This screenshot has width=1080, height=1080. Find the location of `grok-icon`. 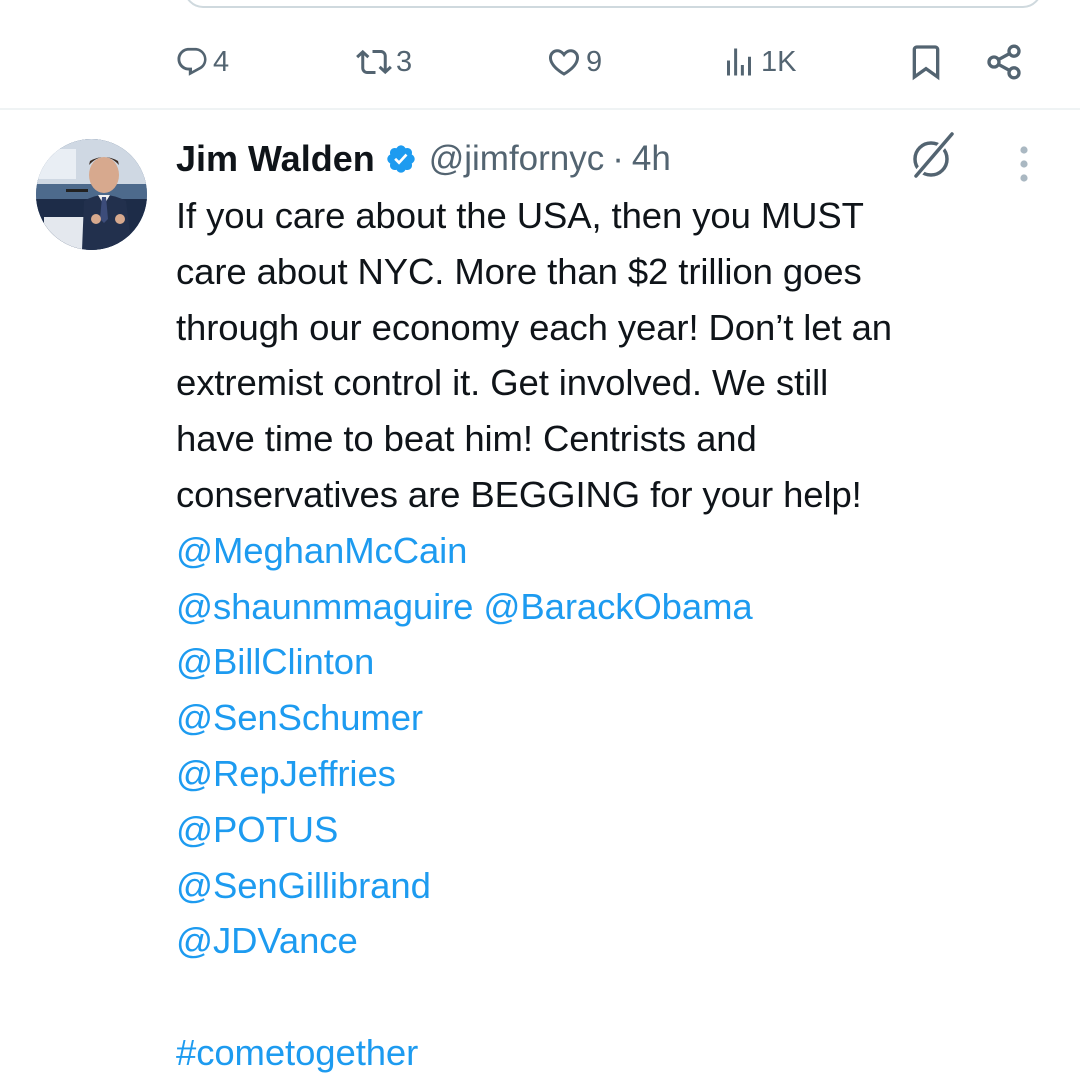

grok-icon is located at coordinates (932, 156).